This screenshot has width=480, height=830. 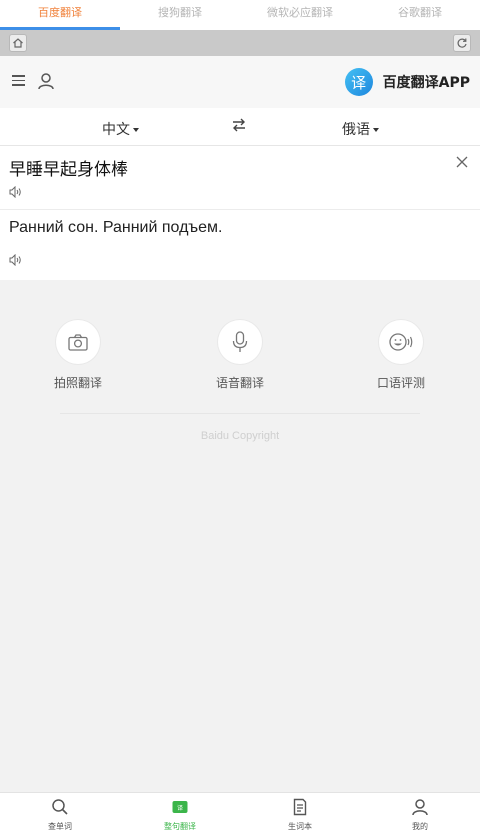 I want to click on tab-sogou: 搜狗翻译, so click(x=180, y=15).